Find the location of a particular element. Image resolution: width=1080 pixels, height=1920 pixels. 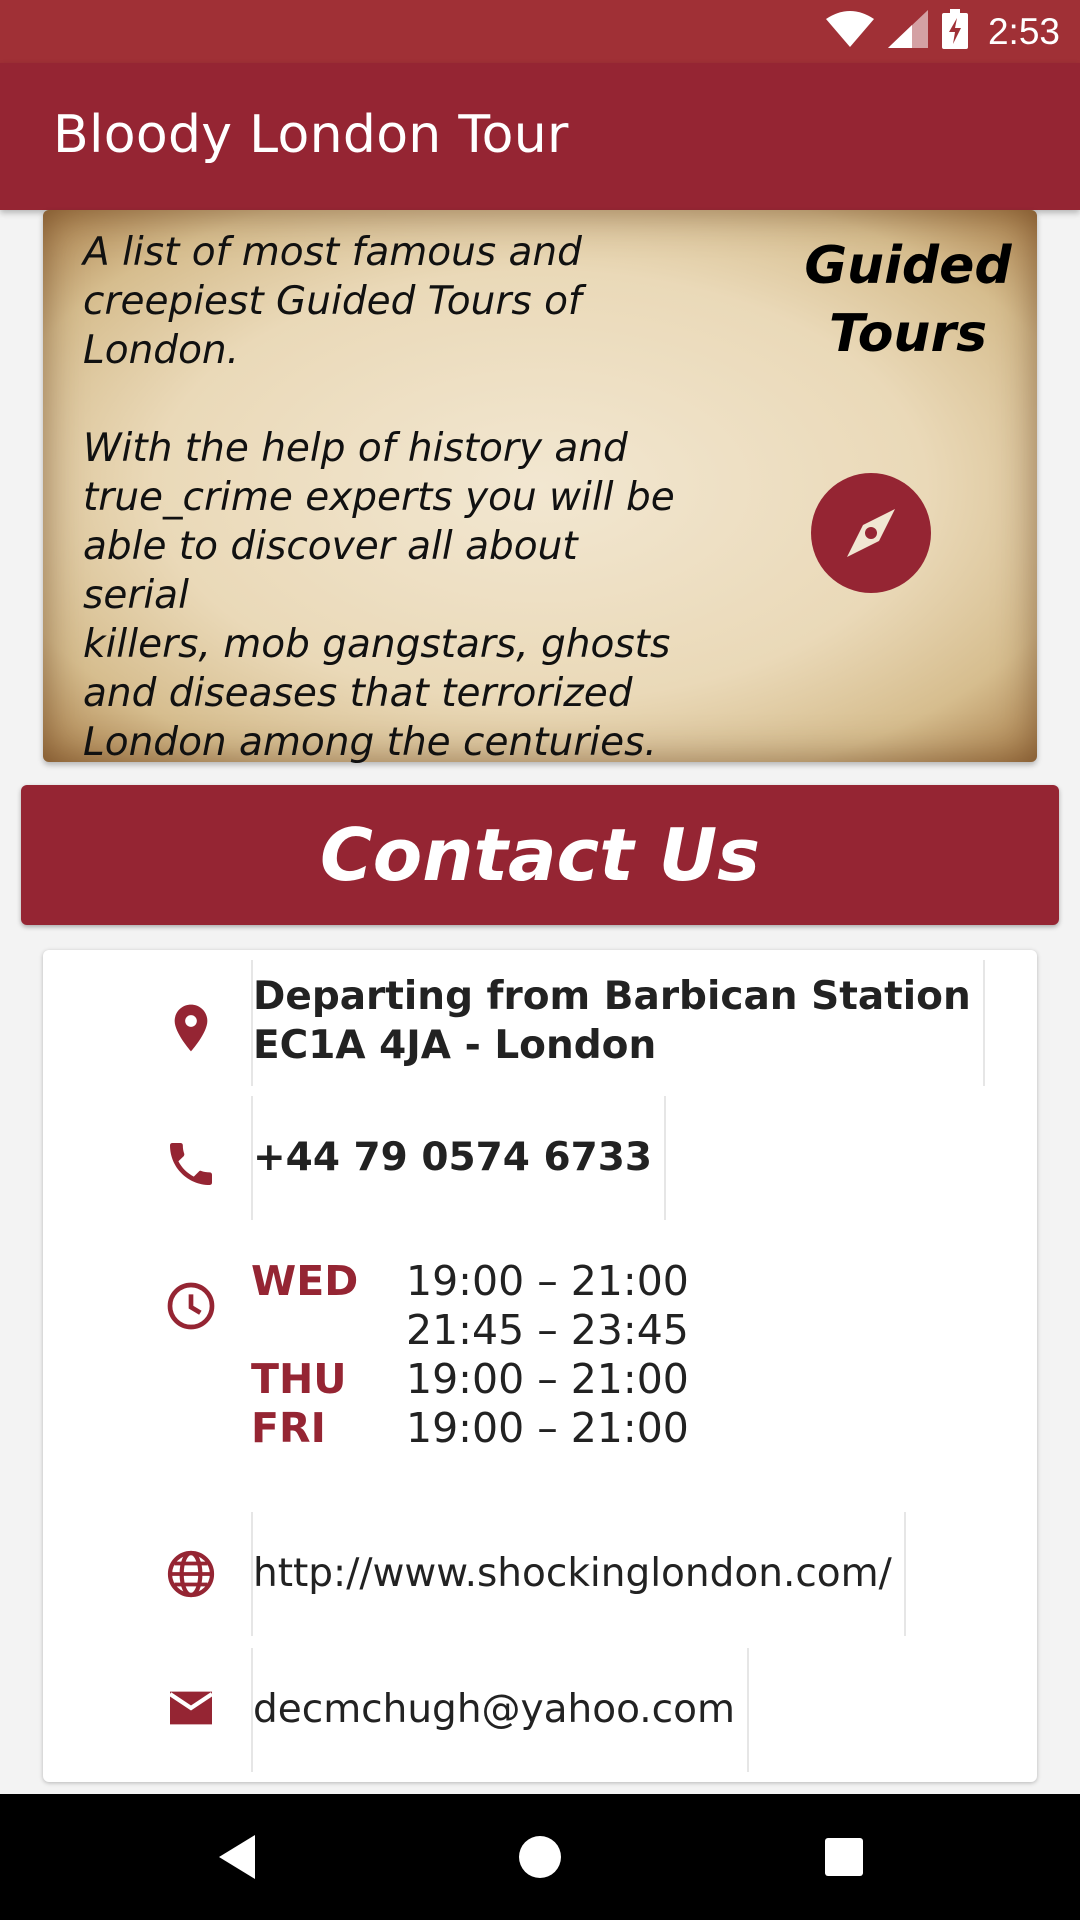

signal-icon is located at coordinates (907, 31).